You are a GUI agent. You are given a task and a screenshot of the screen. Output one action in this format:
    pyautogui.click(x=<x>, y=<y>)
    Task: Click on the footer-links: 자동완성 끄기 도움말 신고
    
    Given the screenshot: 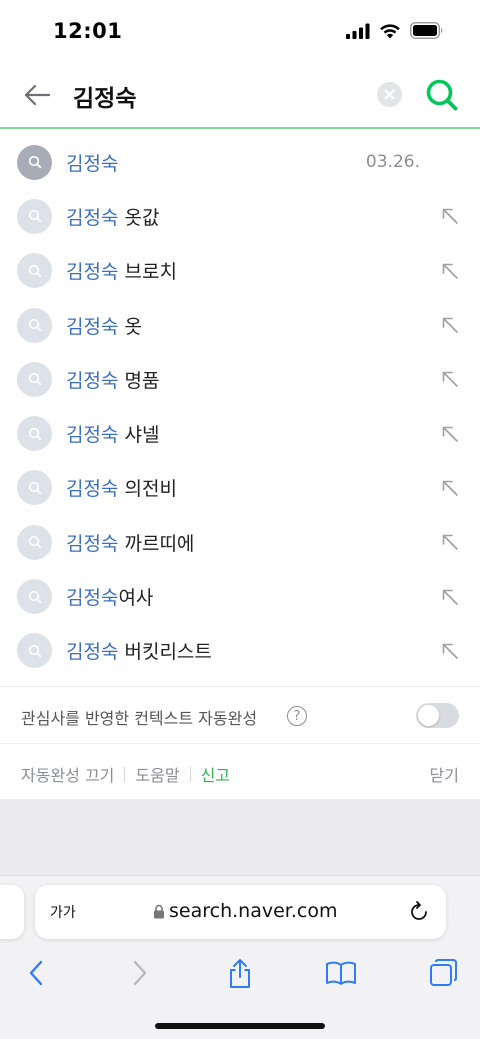 What is the action you would take?
    pyautogui.click(x=125, y=774)
    